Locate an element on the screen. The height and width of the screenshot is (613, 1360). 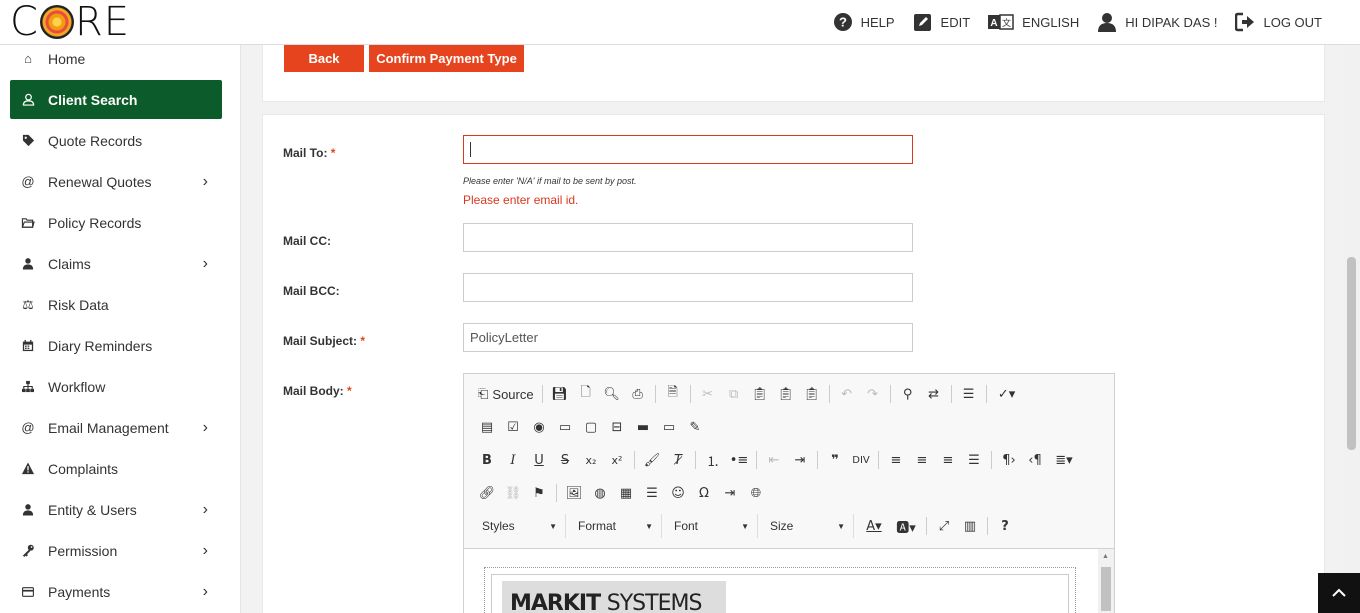
editor-content-area: MARKIT SYSTEMS ▲ is located at coordinates (789, 580).